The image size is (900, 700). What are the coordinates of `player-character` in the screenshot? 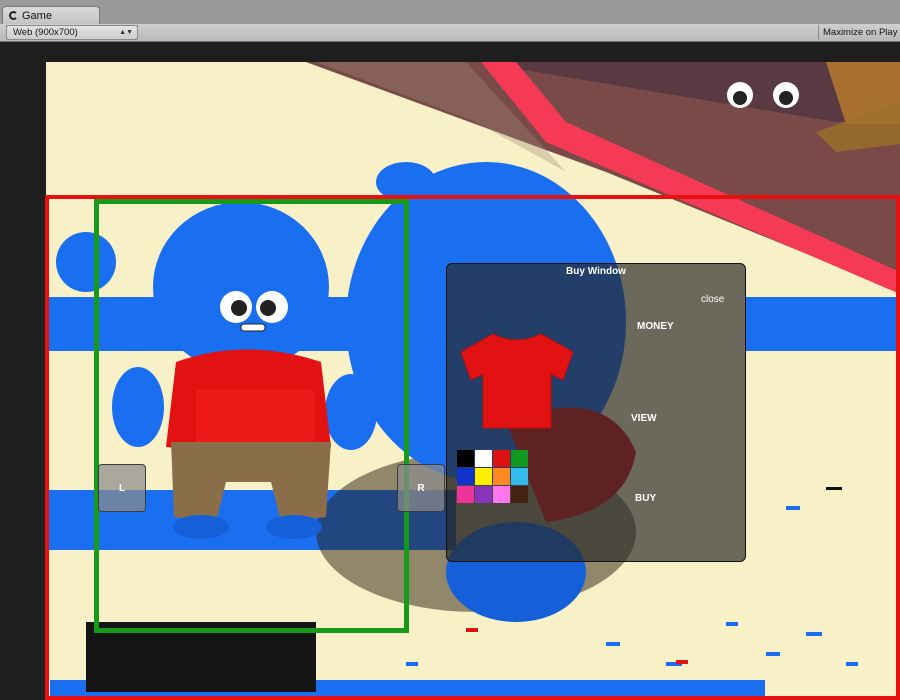 It's located at (244, 370).